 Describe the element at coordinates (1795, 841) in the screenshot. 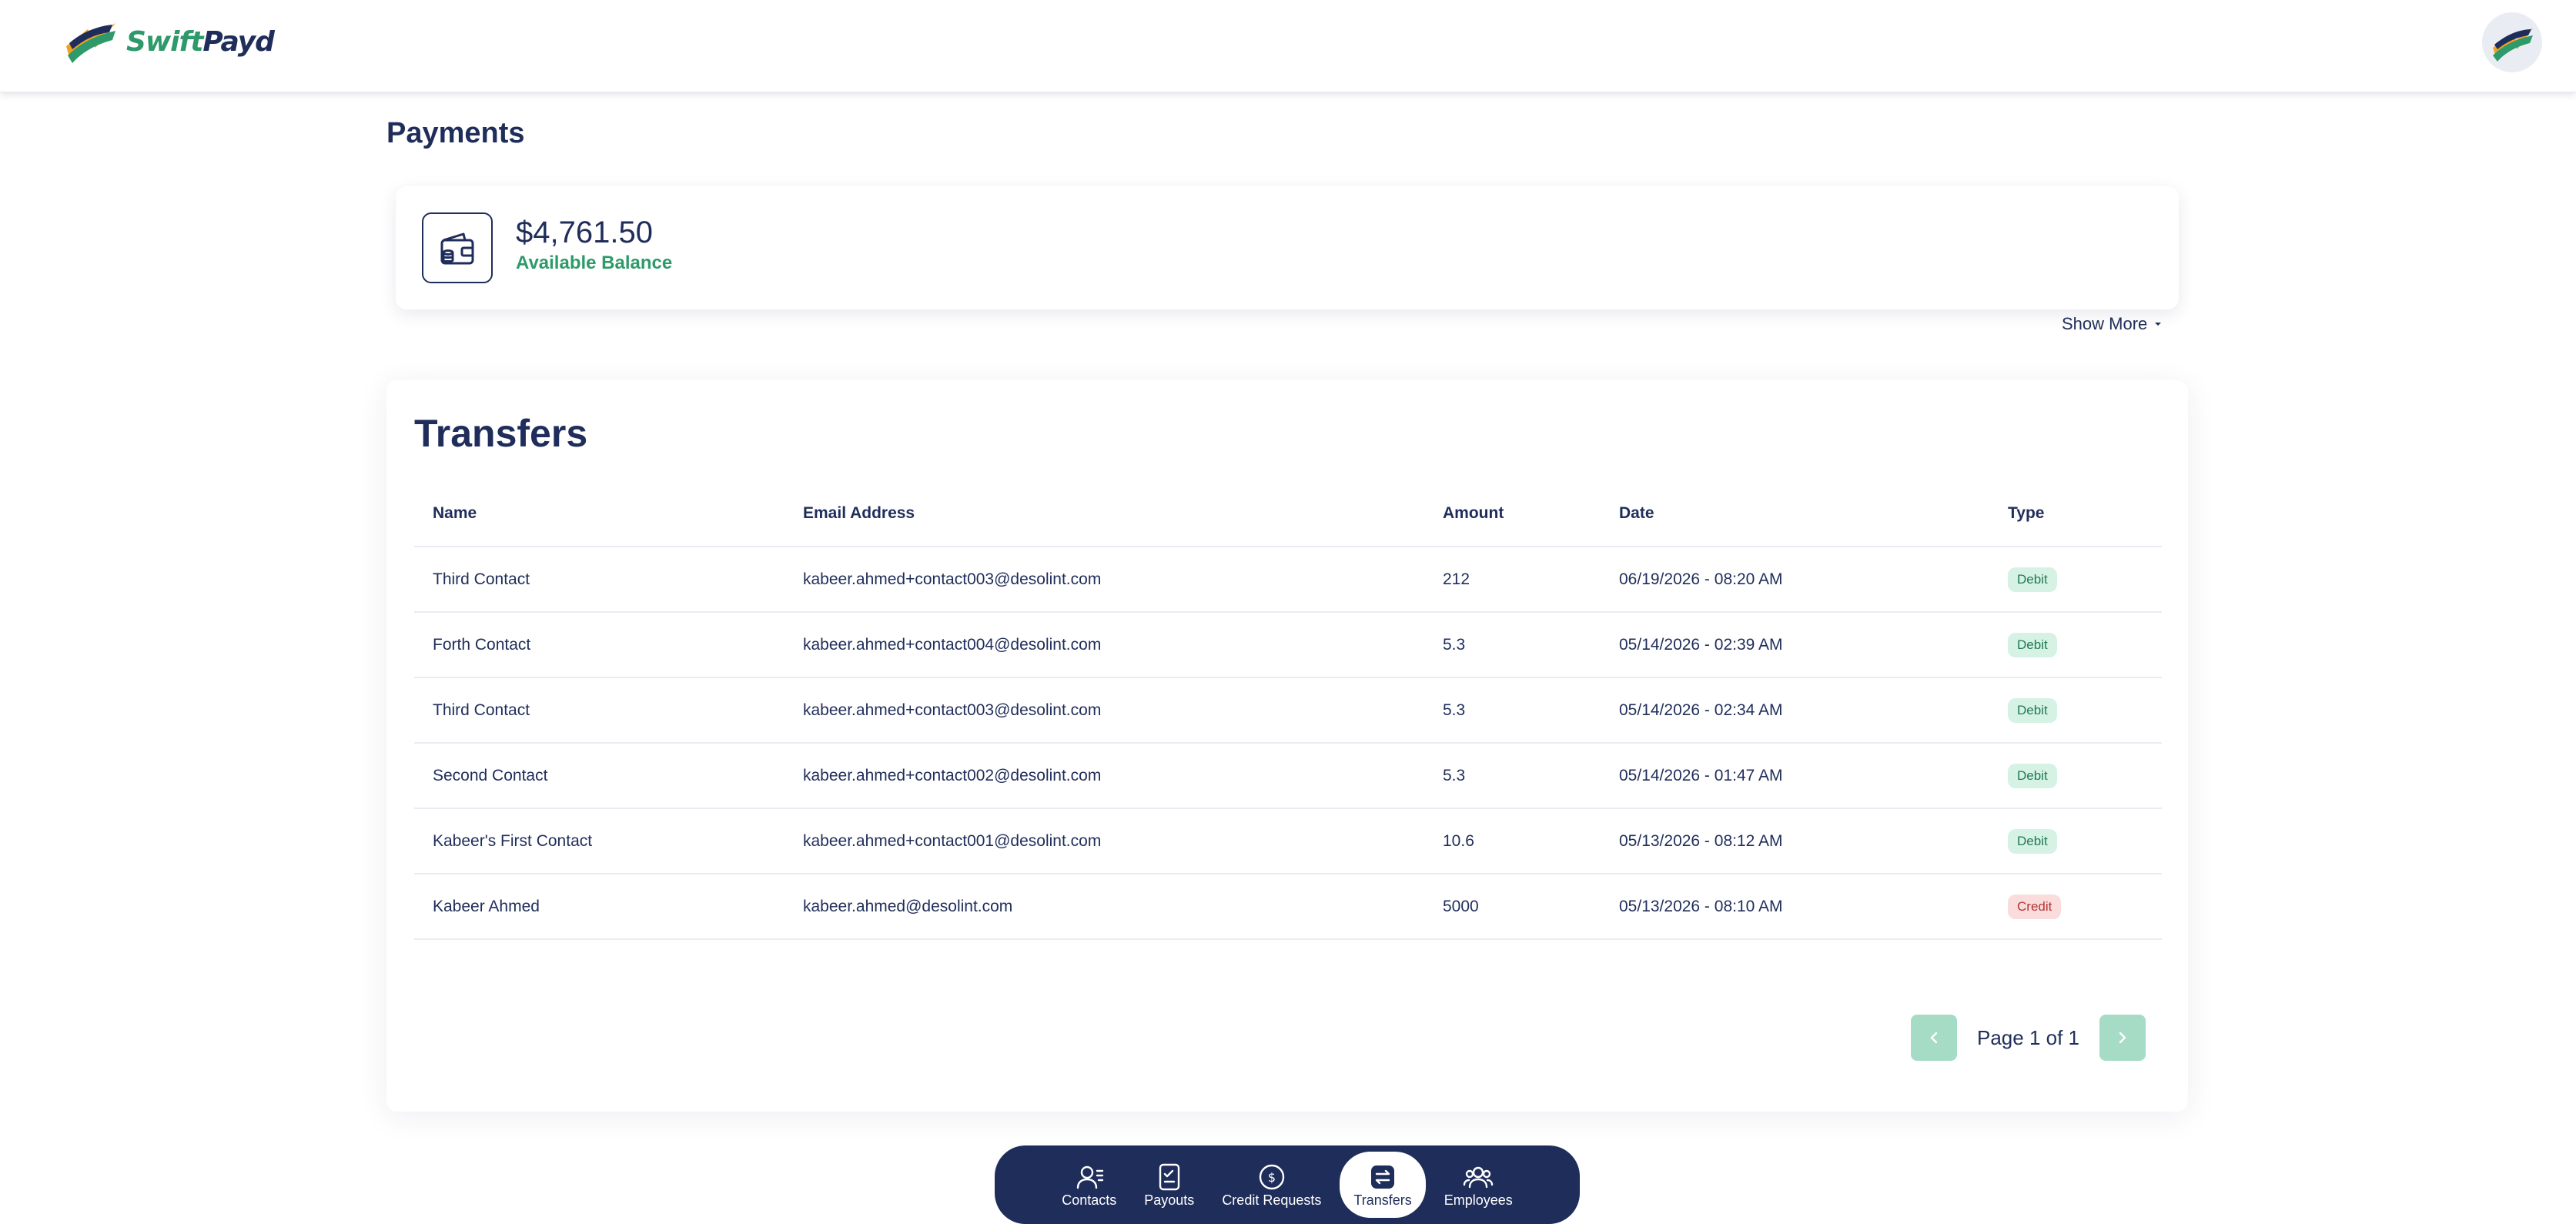

I see `cell-date: 05/13/2026 - 08:12 AM` at that location.